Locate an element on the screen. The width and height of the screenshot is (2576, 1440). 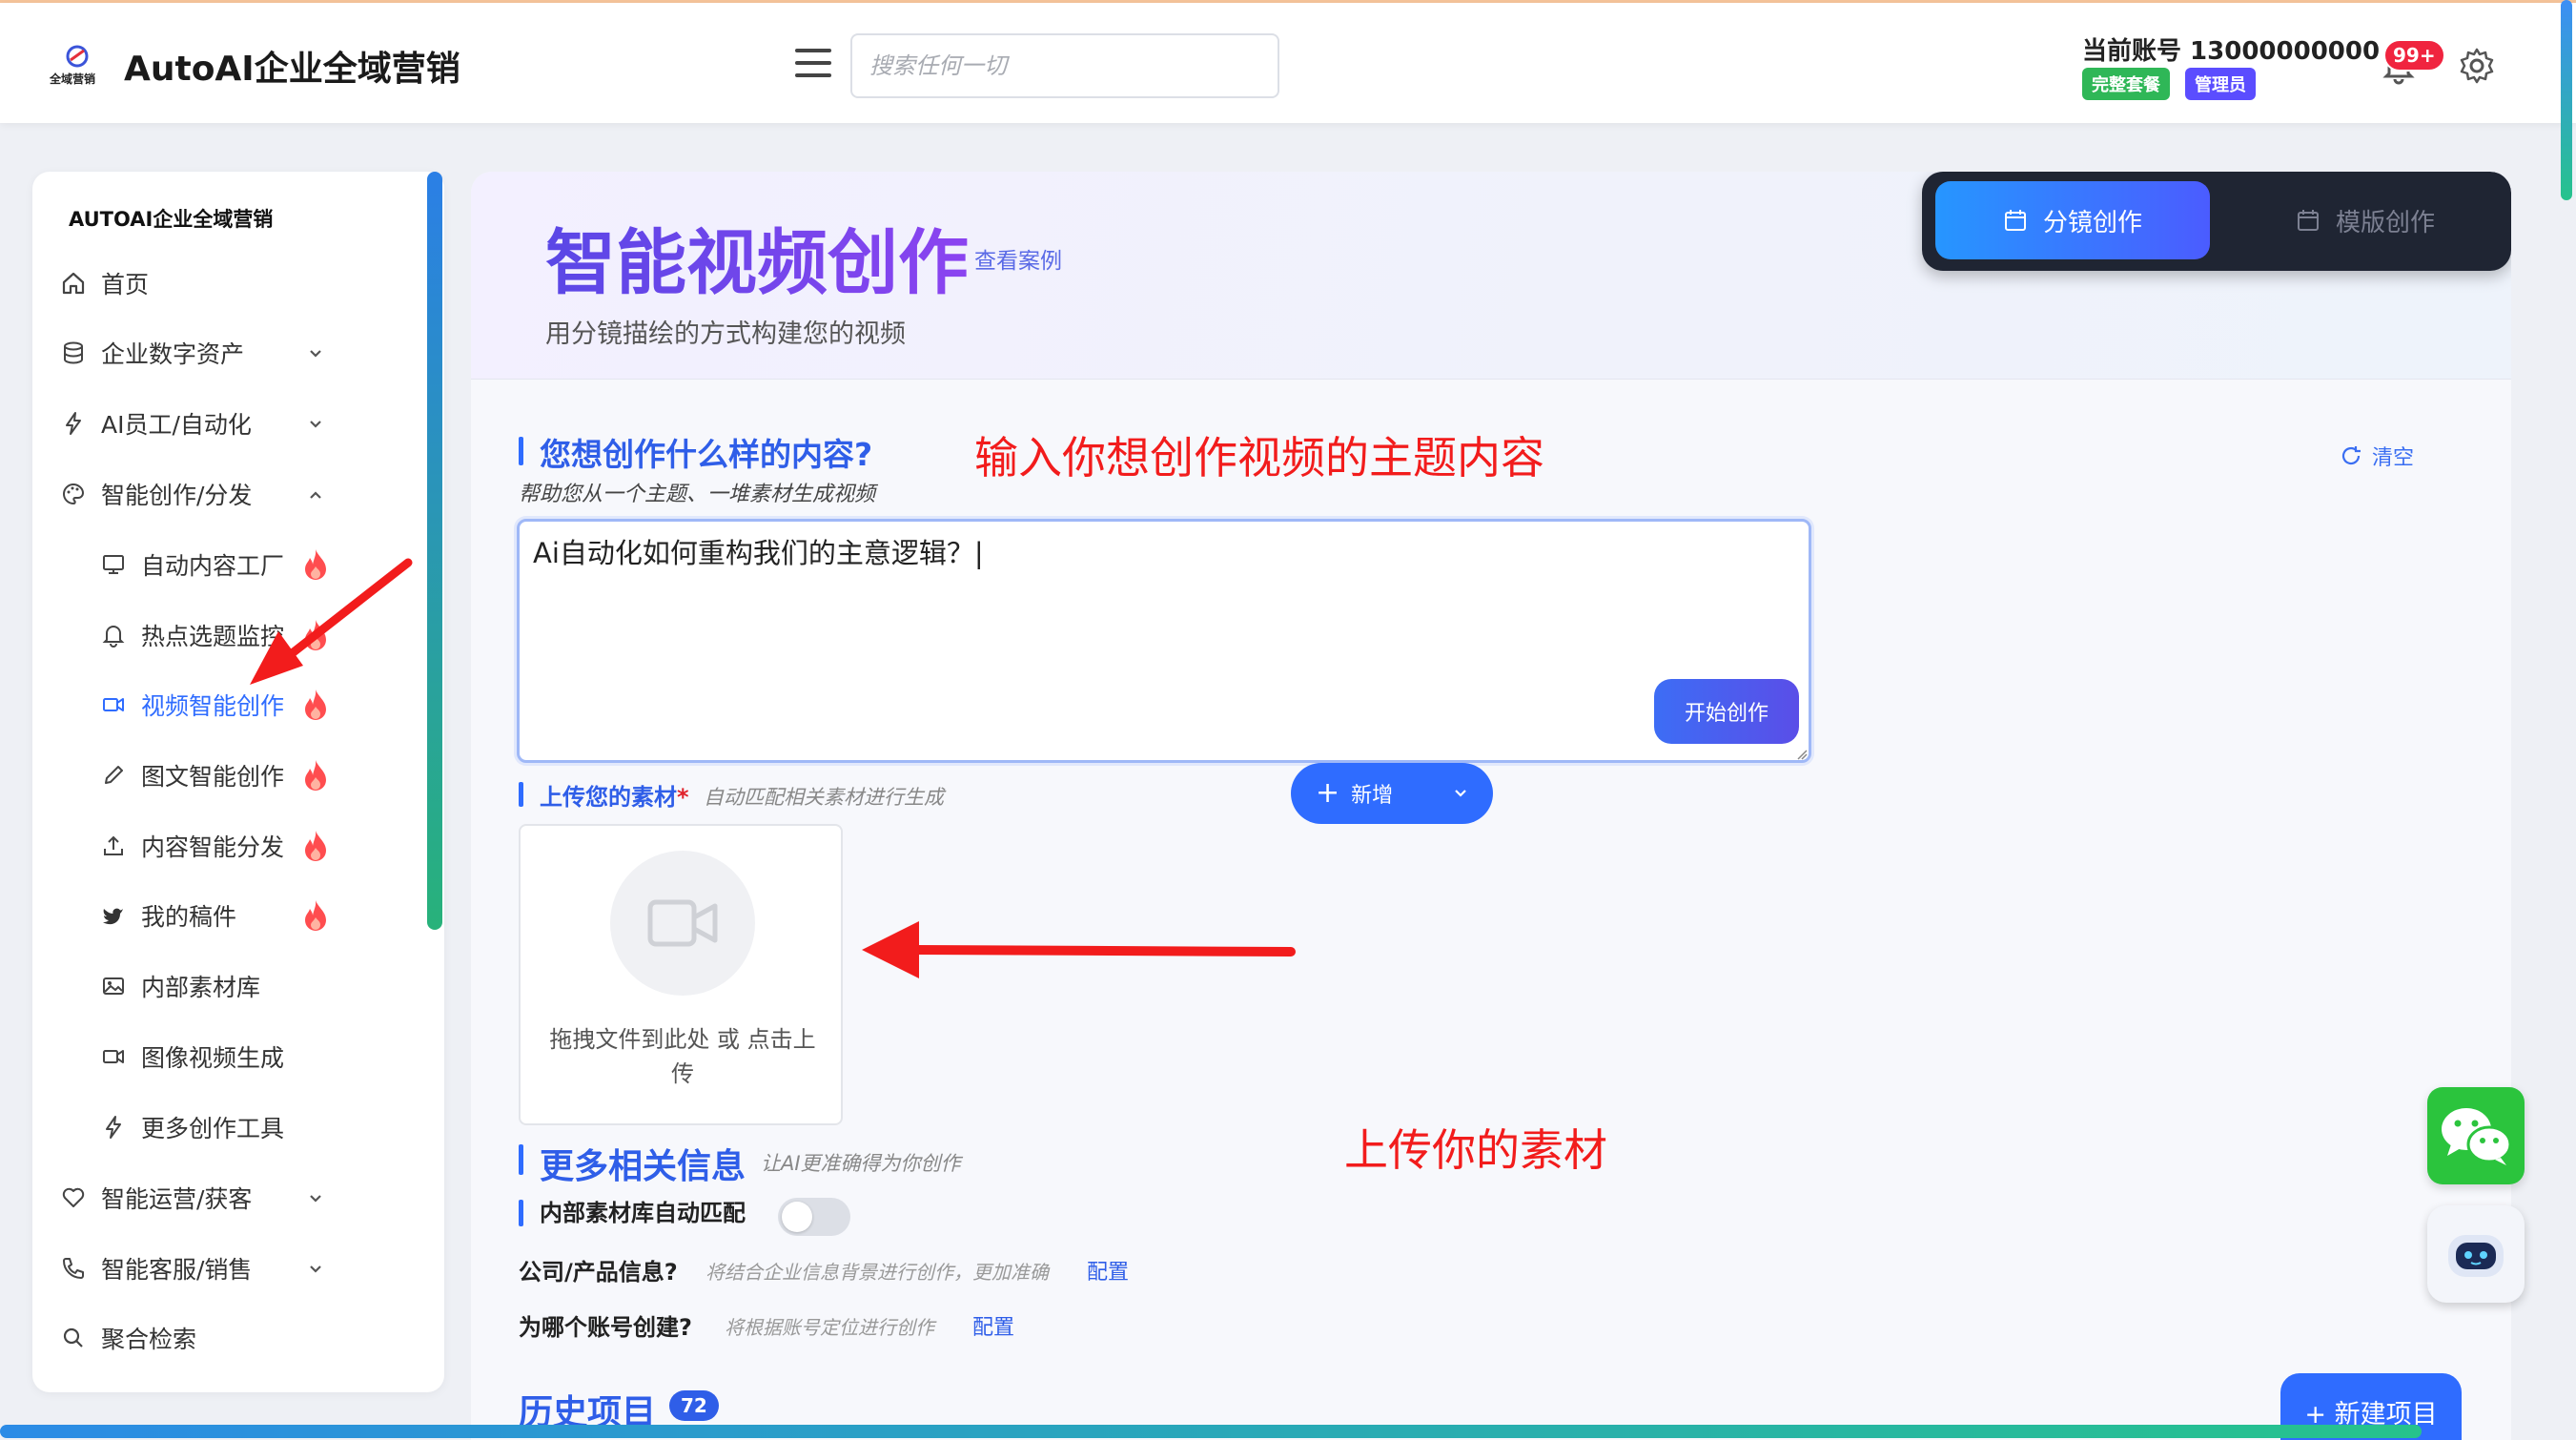
bell-icon is located at coordinates (114, 635).